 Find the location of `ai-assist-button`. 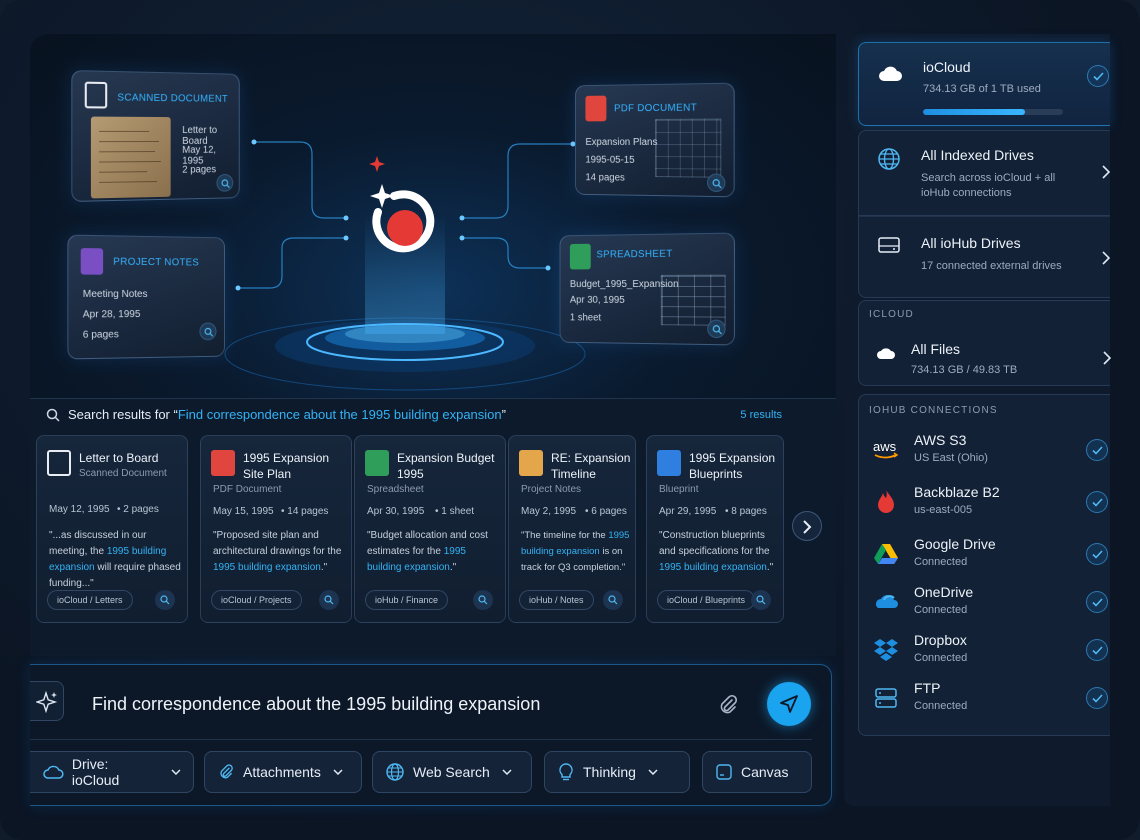

ai-assist-button is located at coordinates (47, 701).